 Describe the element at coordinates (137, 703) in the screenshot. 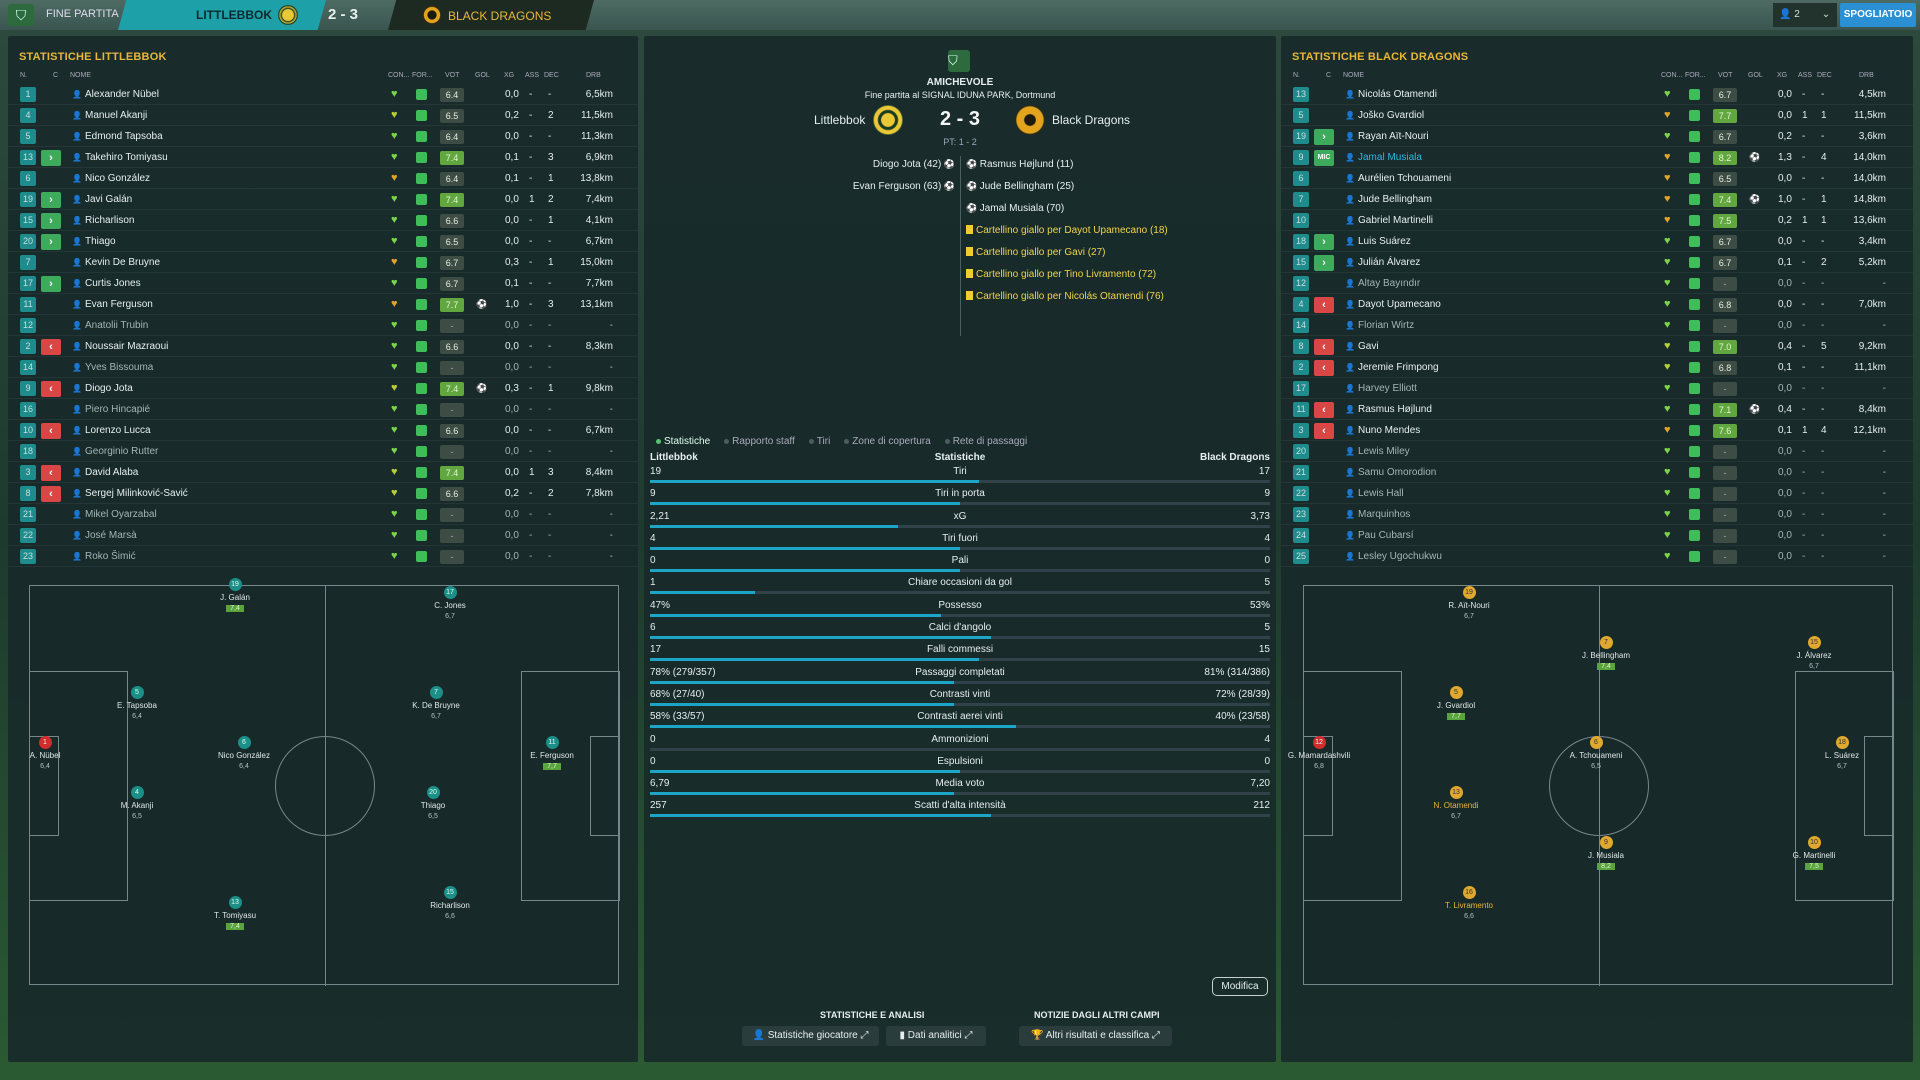

I see `pitch-player: 5 E. Tapsoba 6,4` at that location.